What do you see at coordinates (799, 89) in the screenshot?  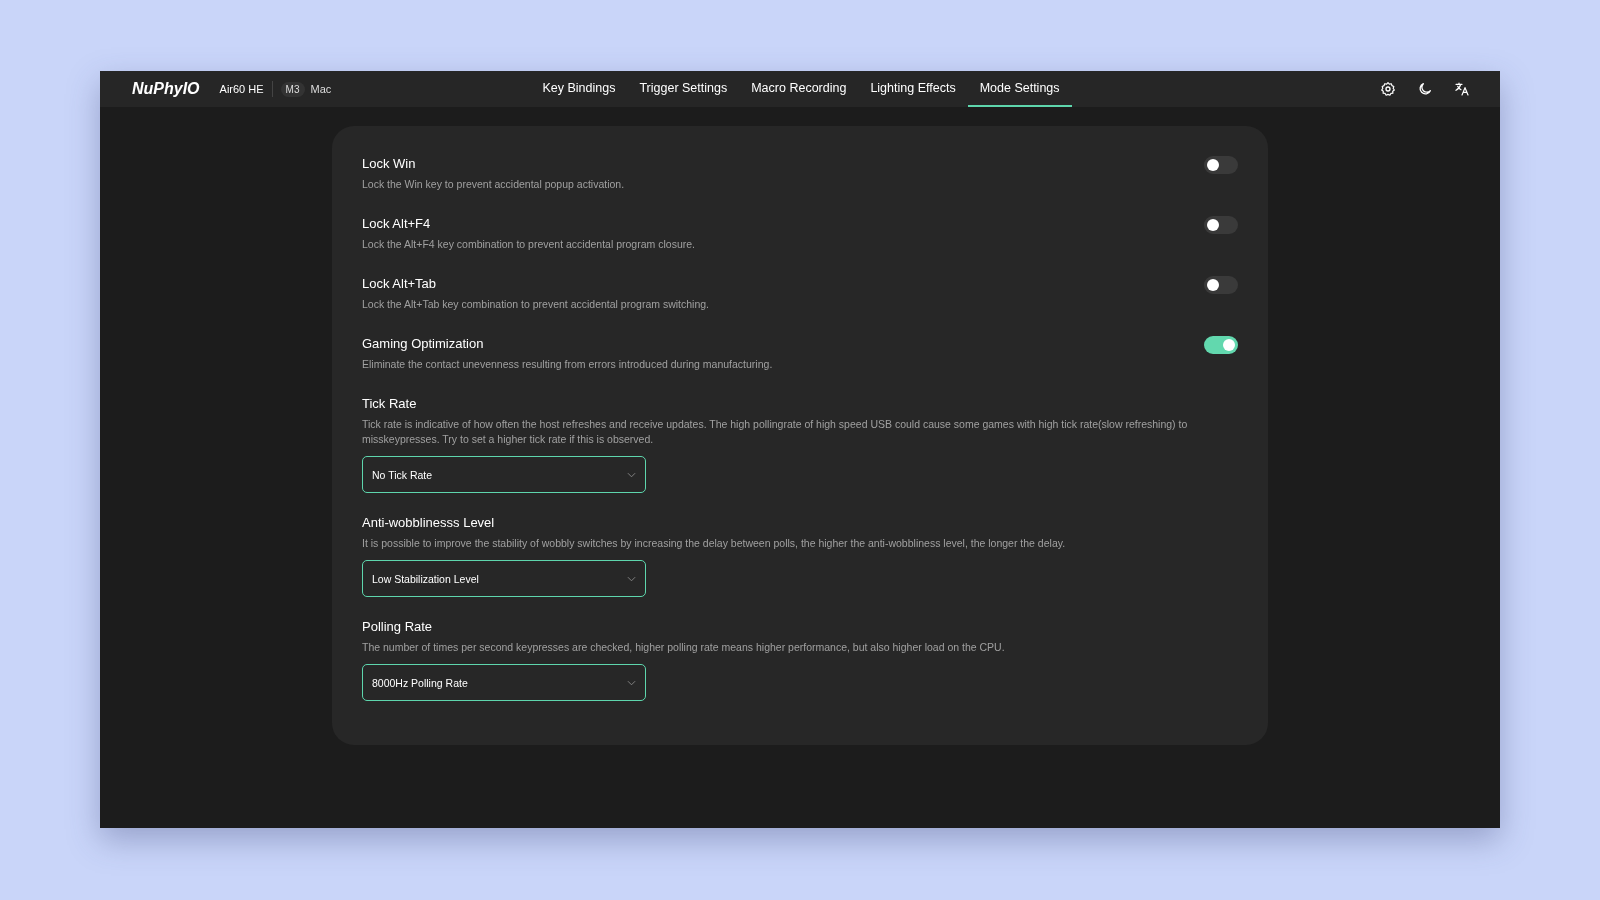 I see `nav-tab: Macro Recording` at bounding box center [799, 89].